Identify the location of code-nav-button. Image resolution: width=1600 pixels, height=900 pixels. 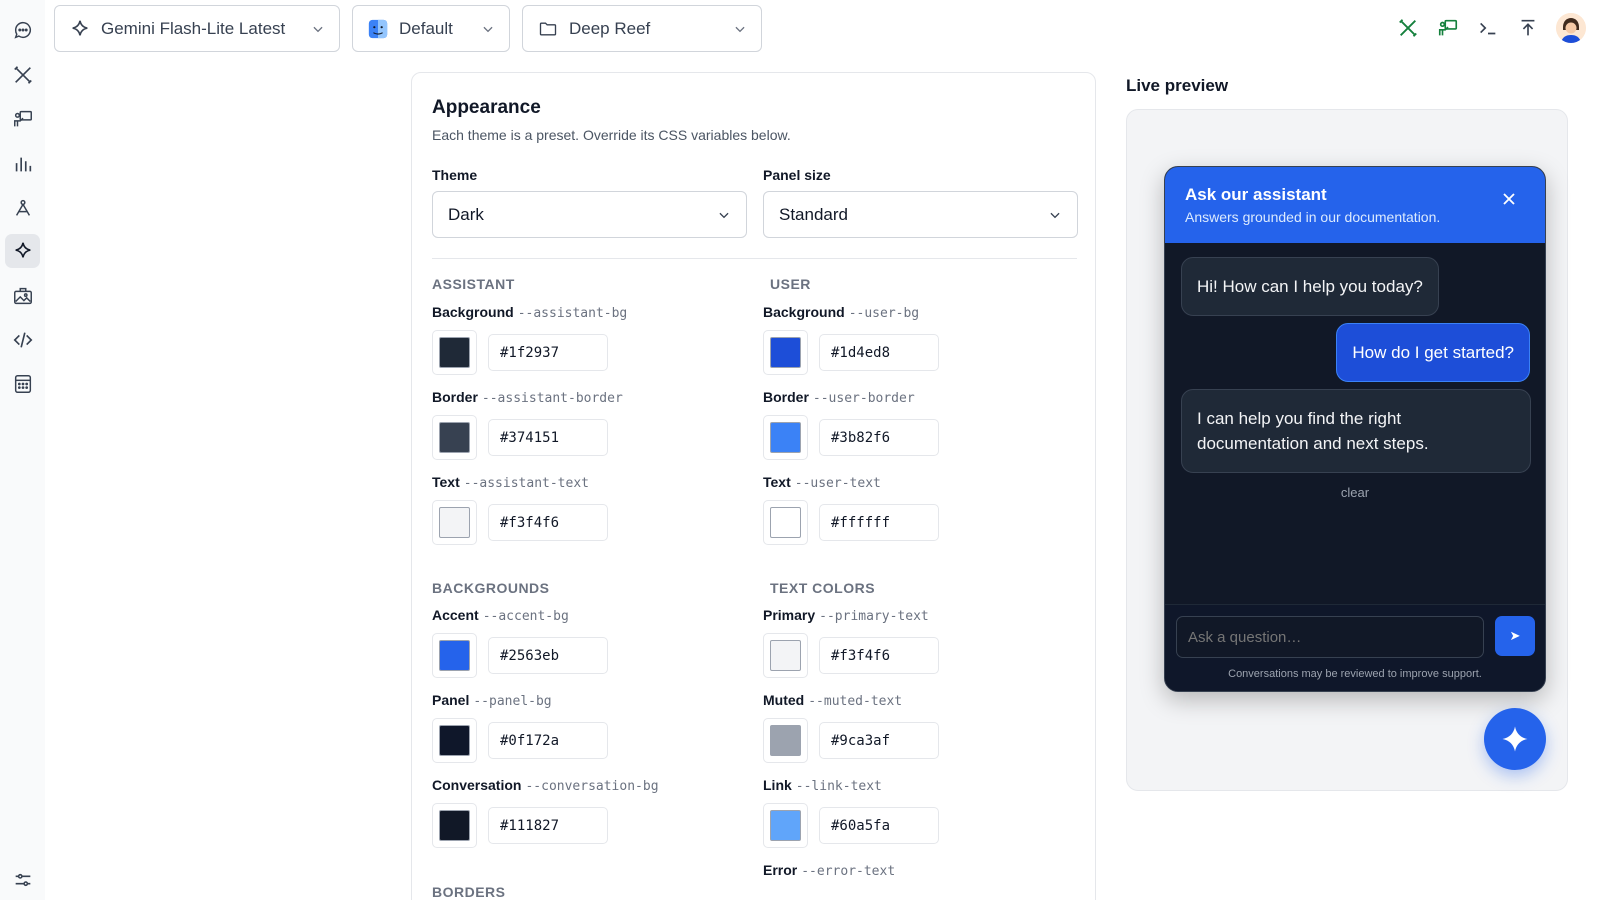
(22, 340).